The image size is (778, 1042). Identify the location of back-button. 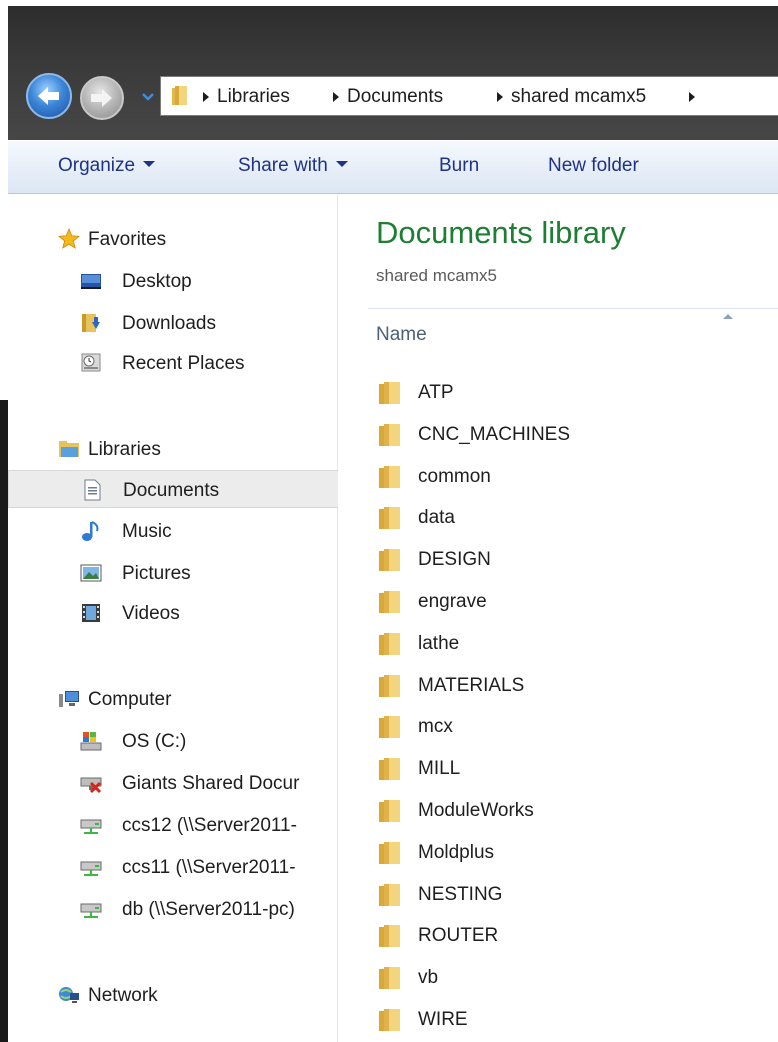
(49, 96).